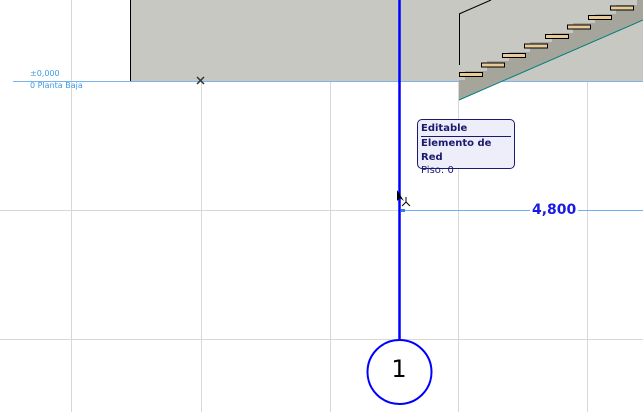  What do you see at coordinates (444, 128) in the screenshot?
I see `tooltip-title: Editable` at bounding box center [444, 128].